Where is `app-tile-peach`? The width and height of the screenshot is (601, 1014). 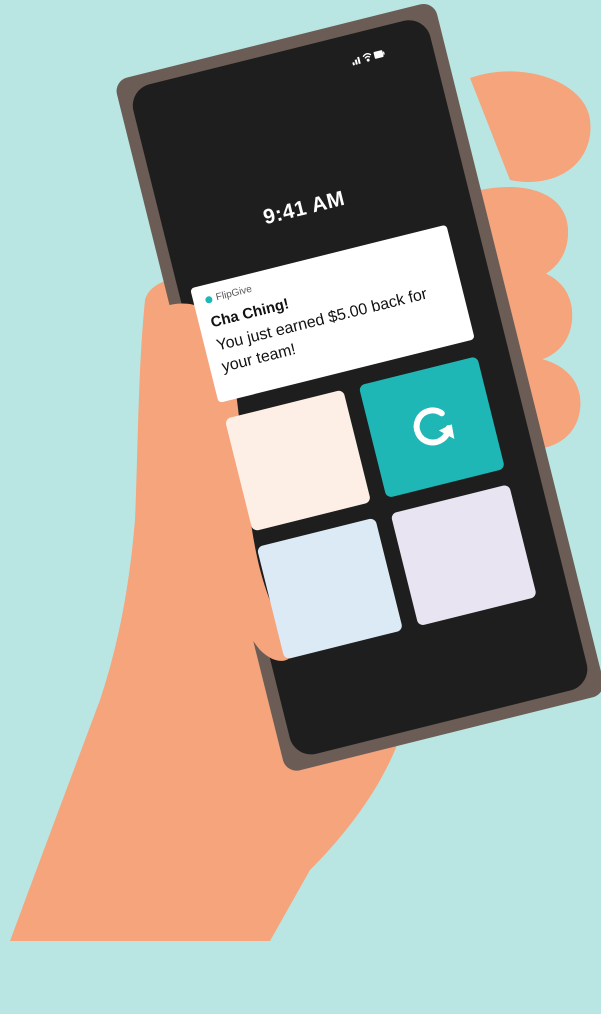
app-tile-peach is located at coordinates (298, 460).